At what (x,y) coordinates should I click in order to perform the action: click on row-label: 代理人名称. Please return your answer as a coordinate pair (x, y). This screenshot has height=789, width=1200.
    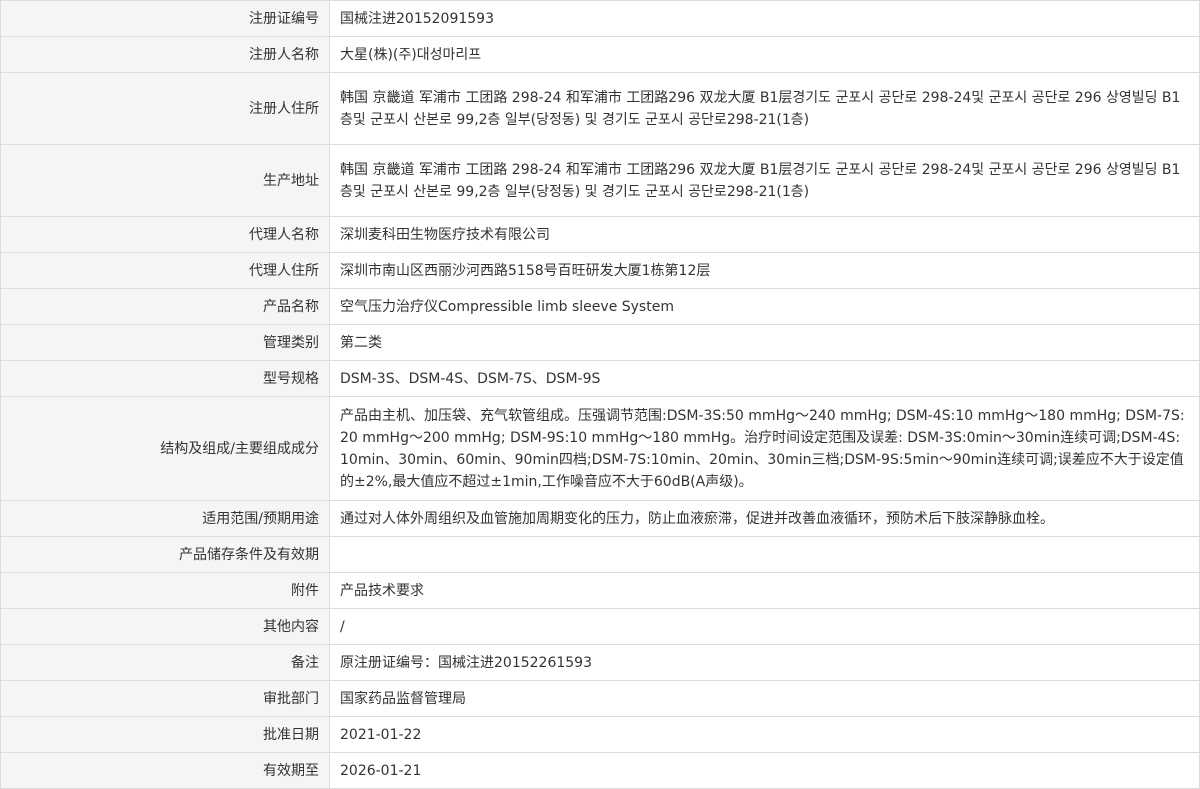
    Looking at the image, I should click on (165, 234).